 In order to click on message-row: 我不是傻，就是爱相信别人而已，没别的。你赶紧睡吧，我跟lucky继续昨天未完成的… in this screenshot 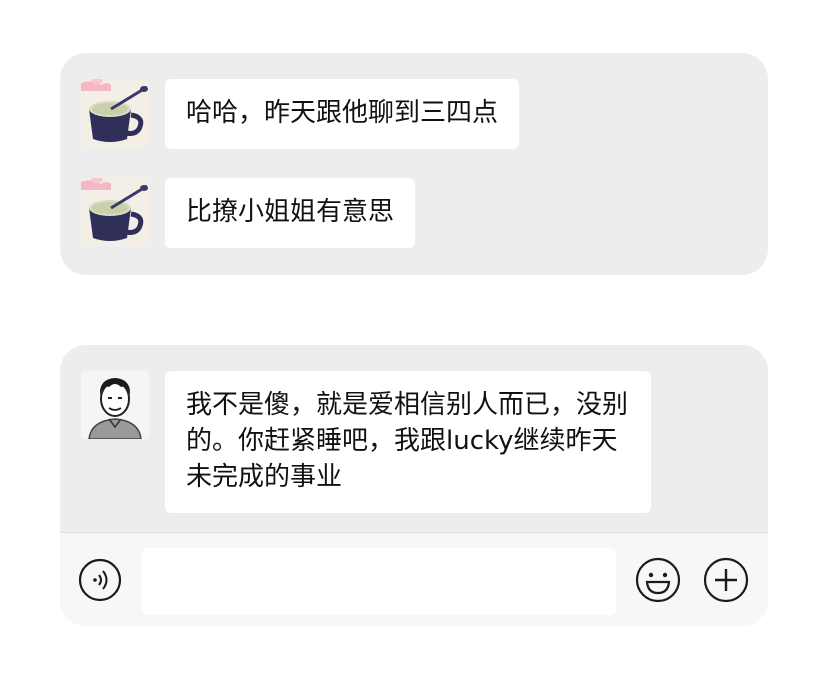, I will do `click(366, 442)`.